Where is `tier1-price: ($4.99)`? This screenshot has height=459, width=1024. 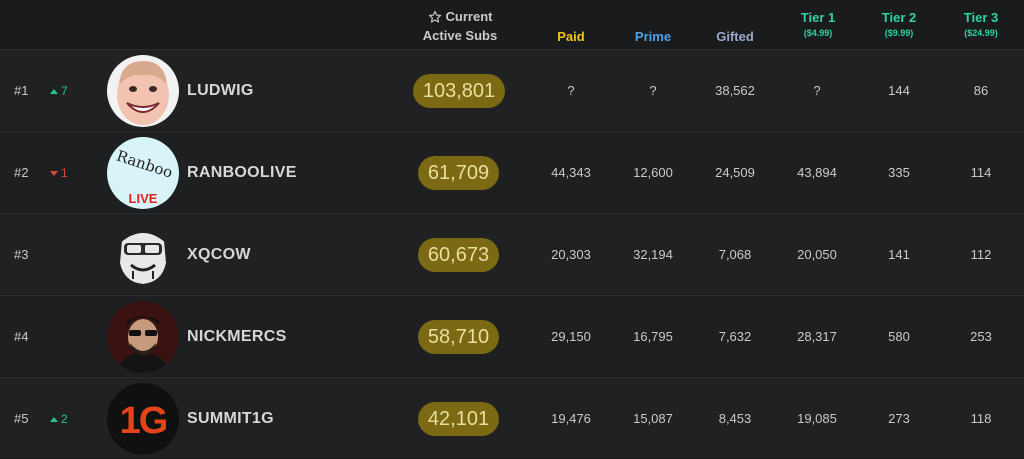 tier1-price: ($4.99) is located at coordinates (818, 33).